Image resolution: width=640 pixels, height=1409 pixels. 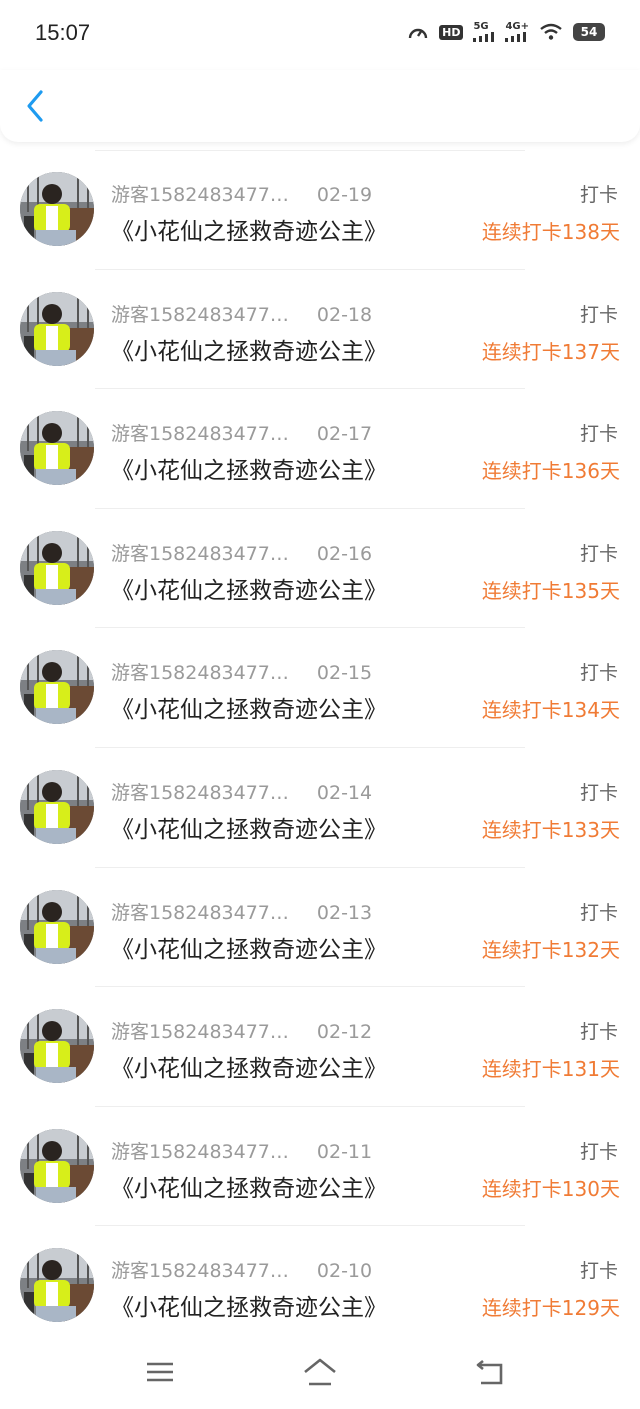 I want to click on system-nav-bar, so click(x=320, y=1374).